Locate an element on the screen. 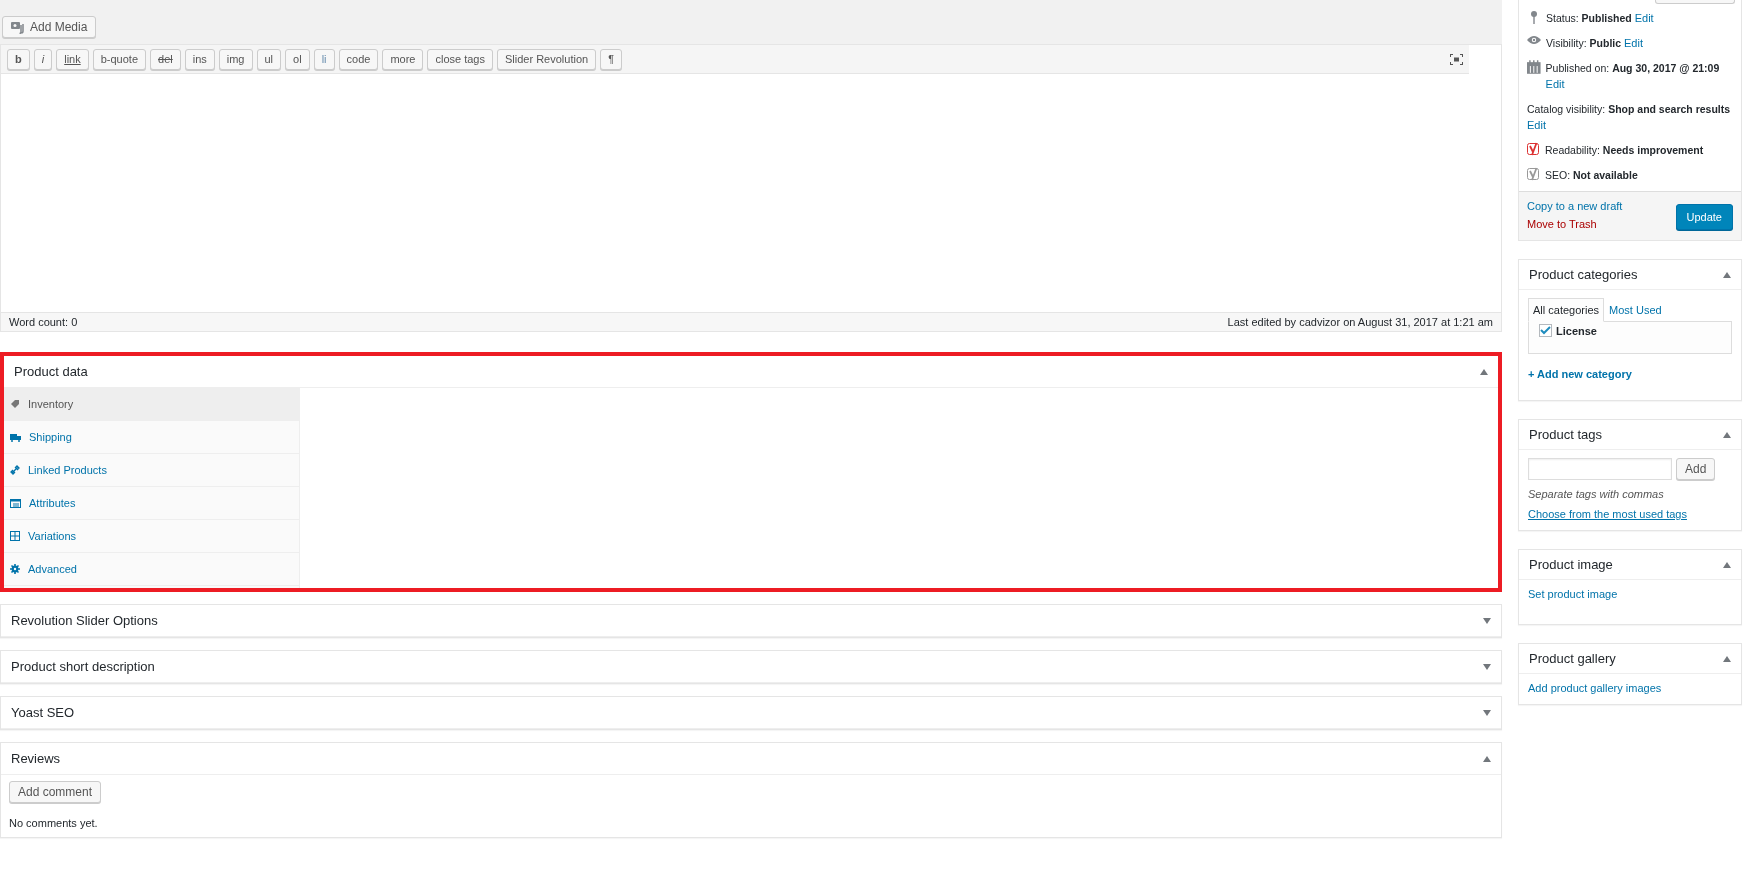  category-tab: All categories is located at coordinates (1566, 310).